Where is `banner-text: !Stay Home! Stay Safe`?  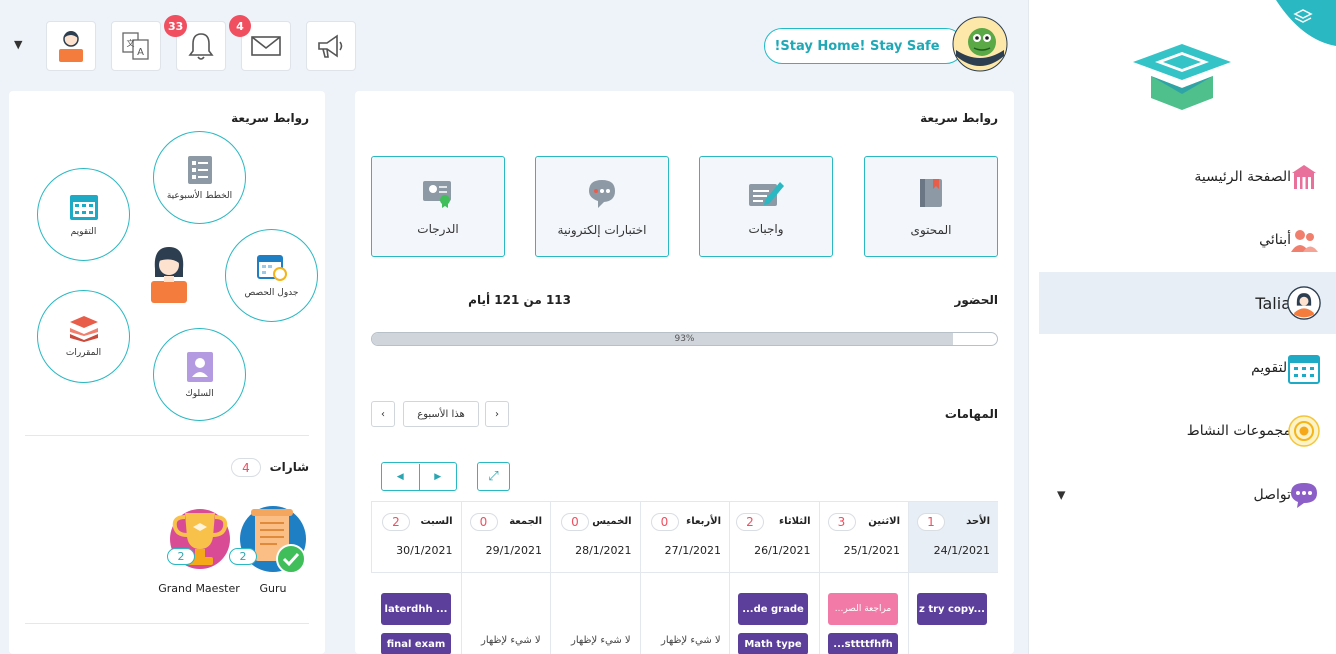 banner-text: !Stay Home! Stay Safe is located at coordinates (857, 46).